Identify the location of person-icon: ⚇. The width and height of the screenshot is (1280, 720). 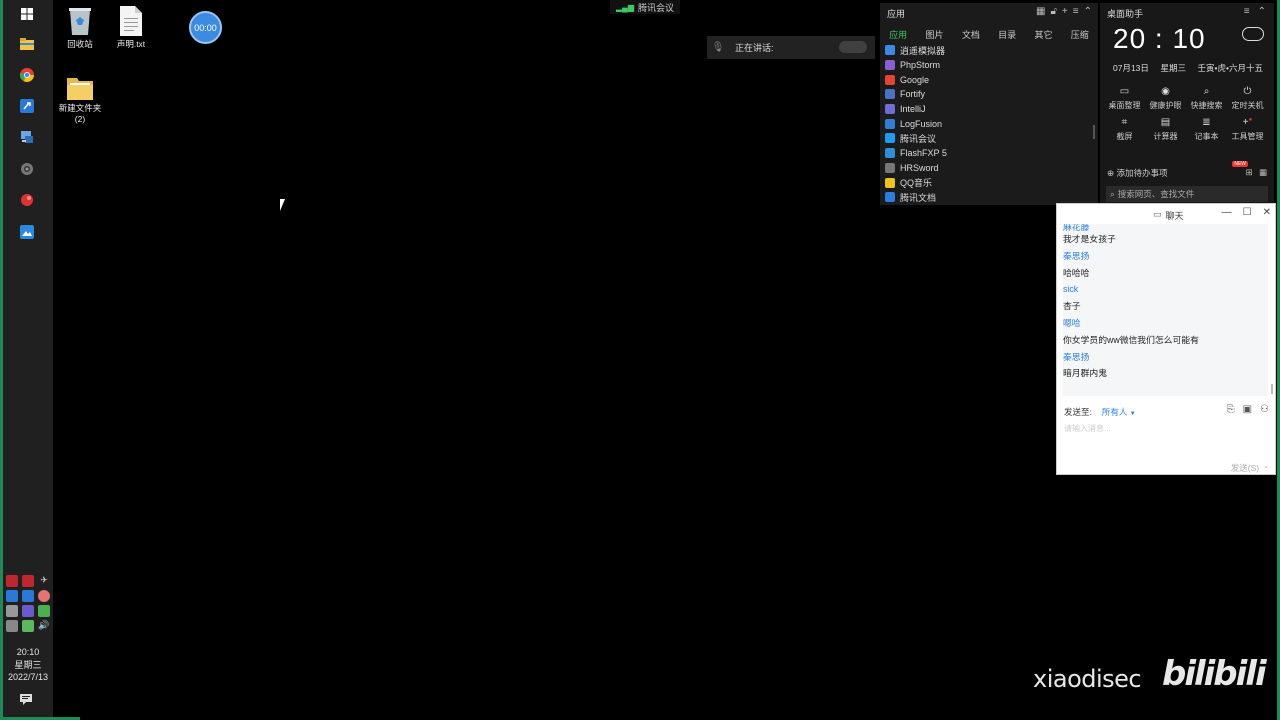
(1264, 409).